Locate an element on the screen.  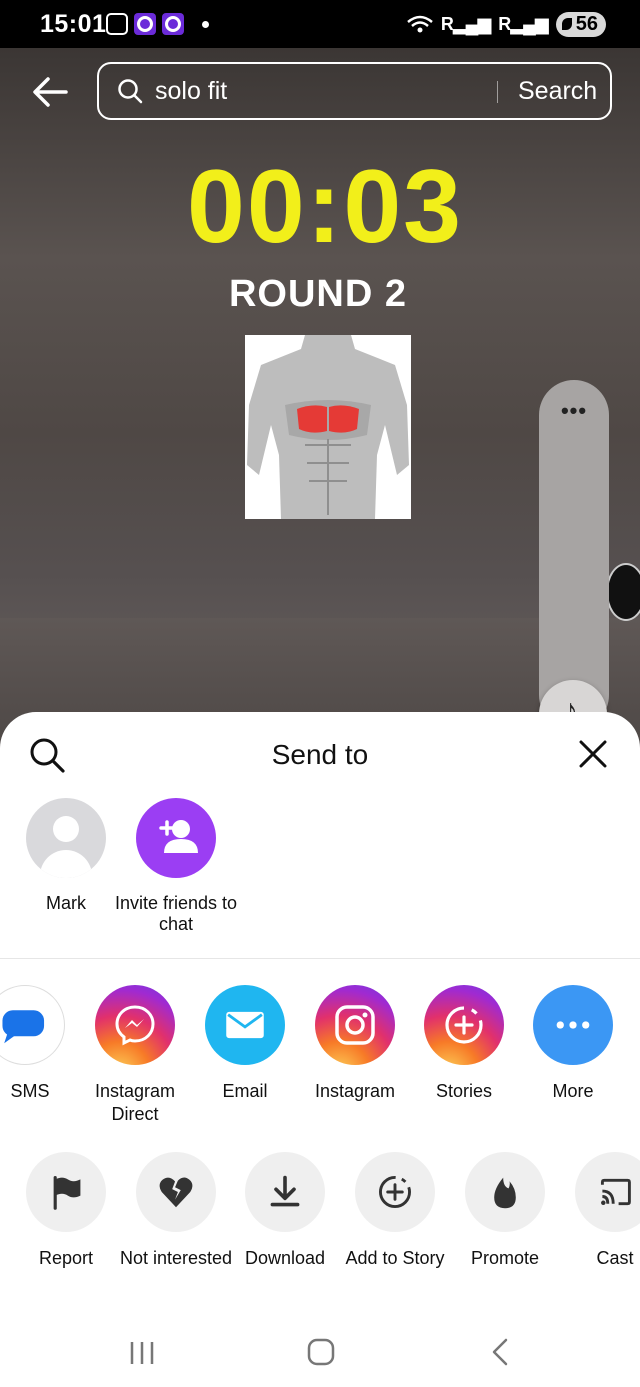
search-divider is located at coordinates (497, 92).